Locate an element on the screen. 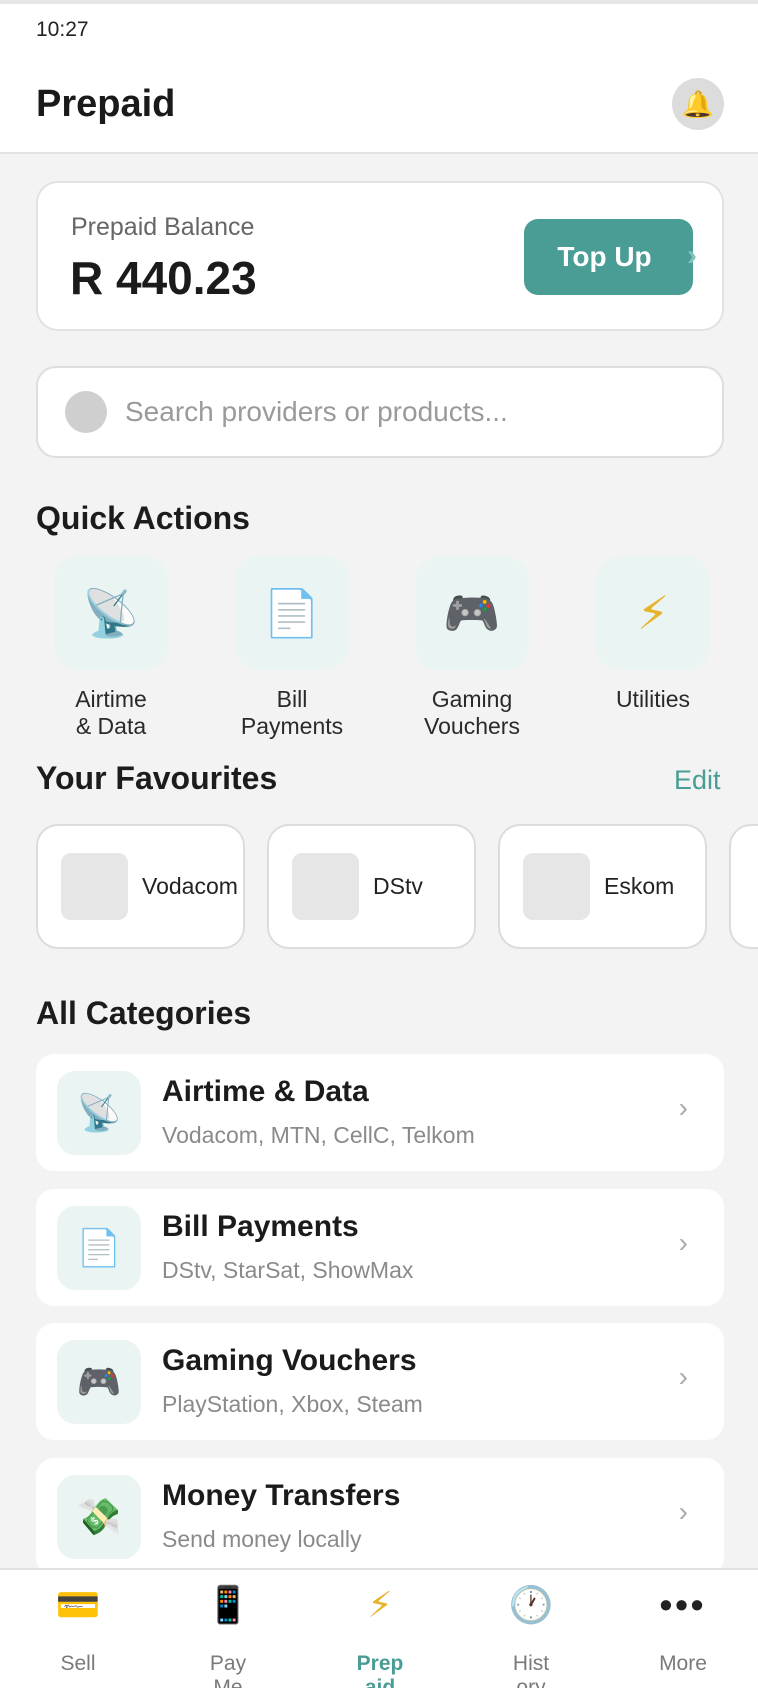  all-categories-title: All Categories is located at coordinates (144, 1013).